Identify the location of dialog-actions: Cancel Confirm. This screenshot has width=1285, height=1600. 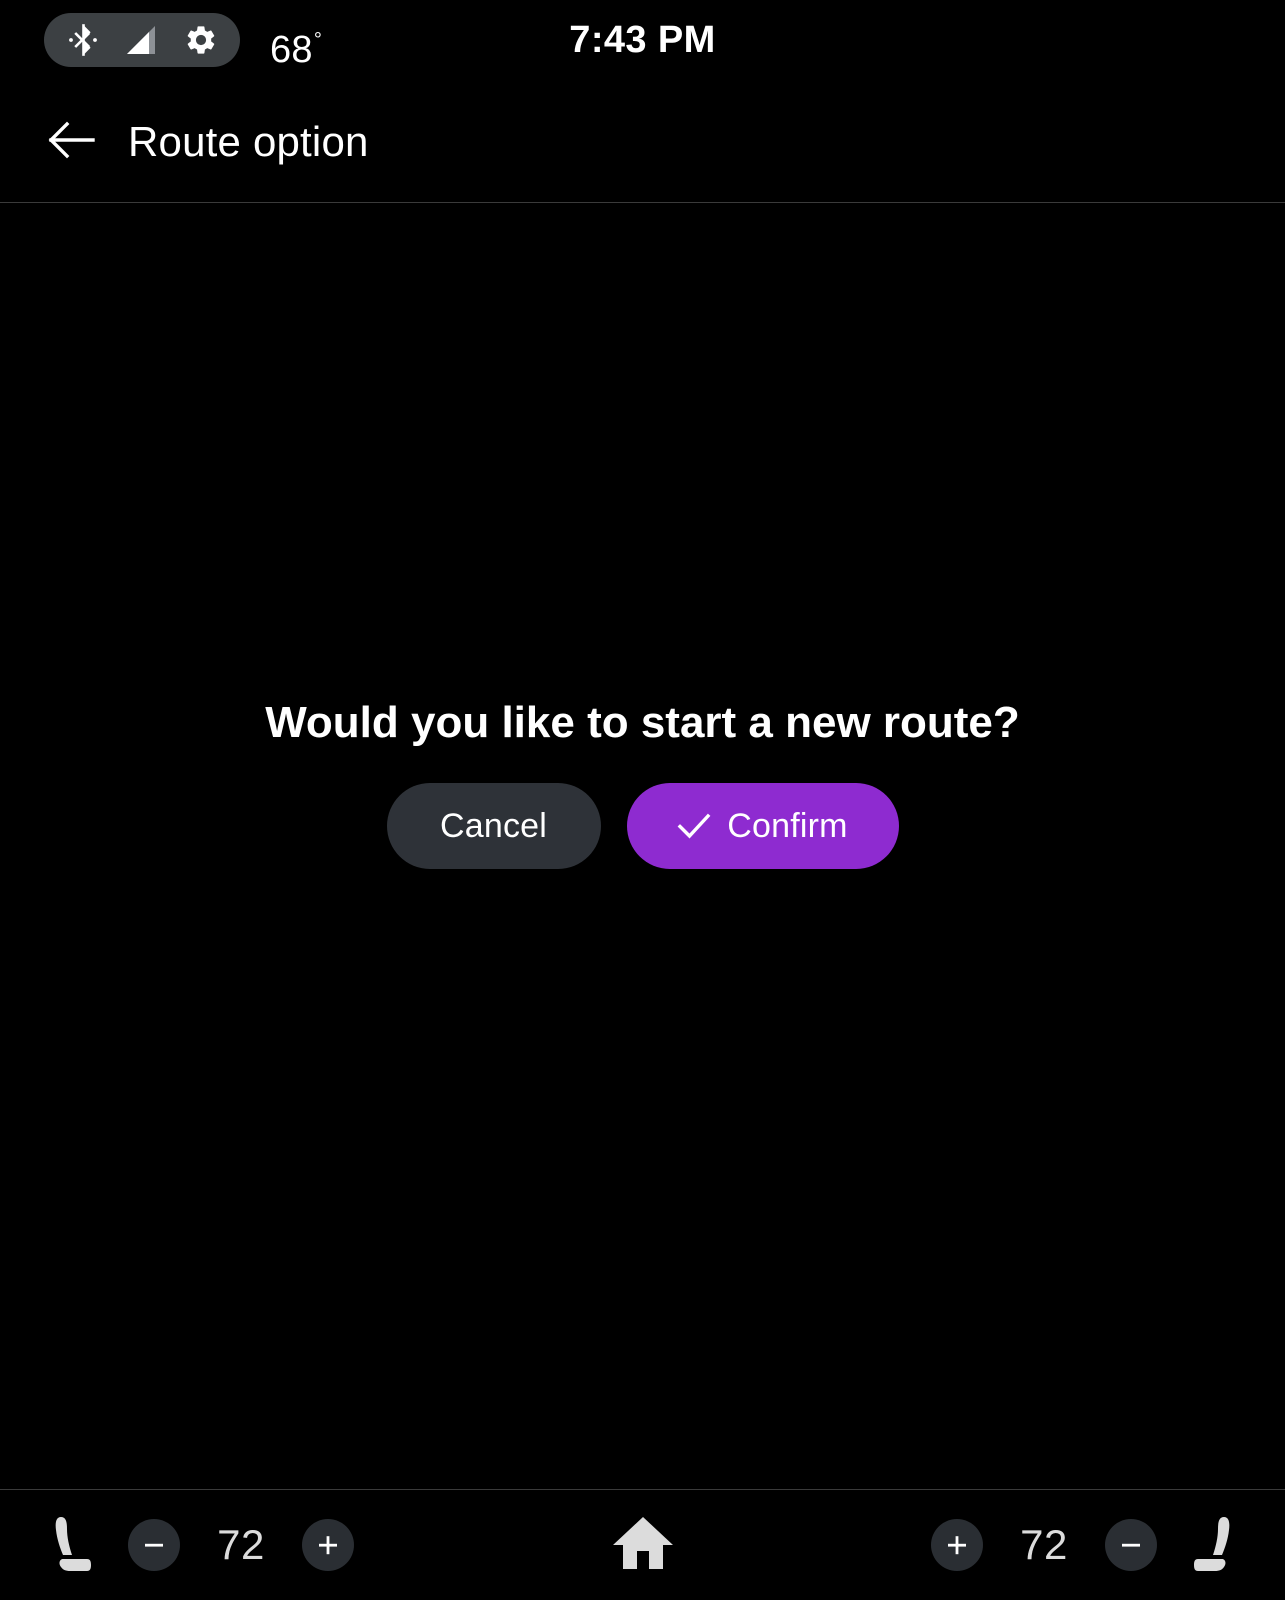
(642, 826).